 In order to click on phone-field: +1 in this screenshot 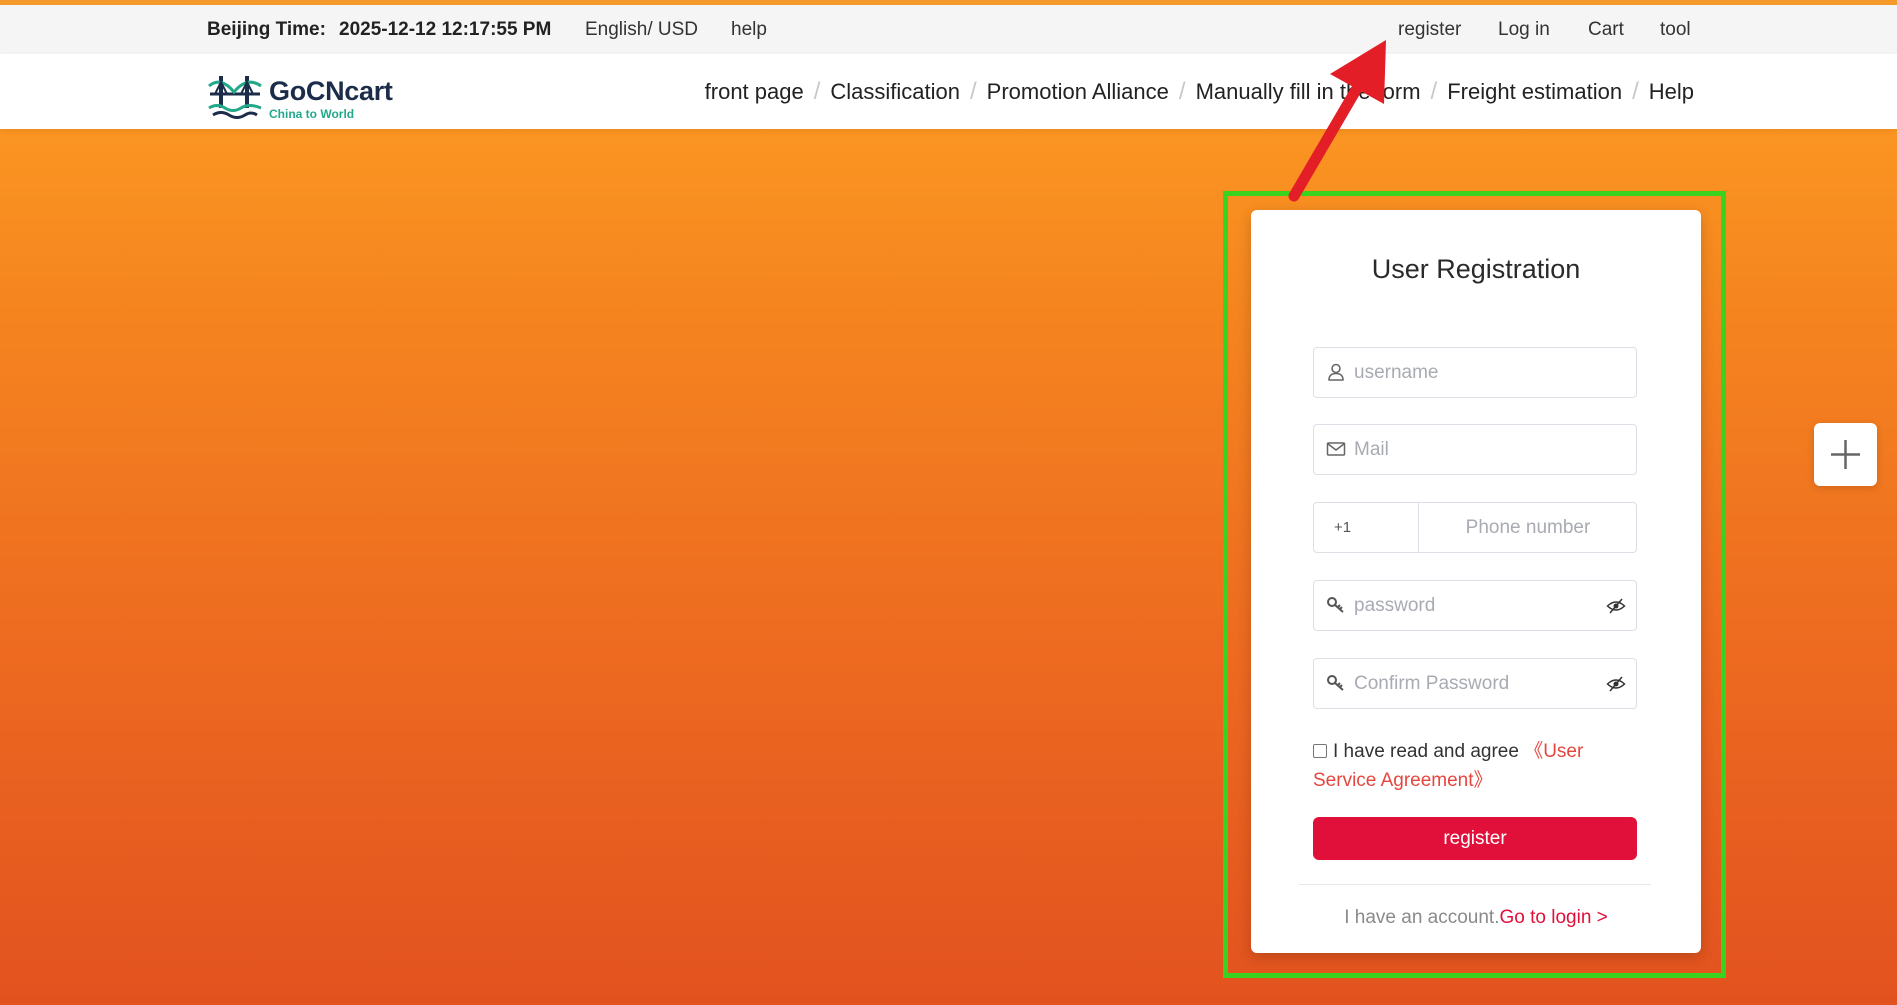, I will do `click(1475, 527)`.